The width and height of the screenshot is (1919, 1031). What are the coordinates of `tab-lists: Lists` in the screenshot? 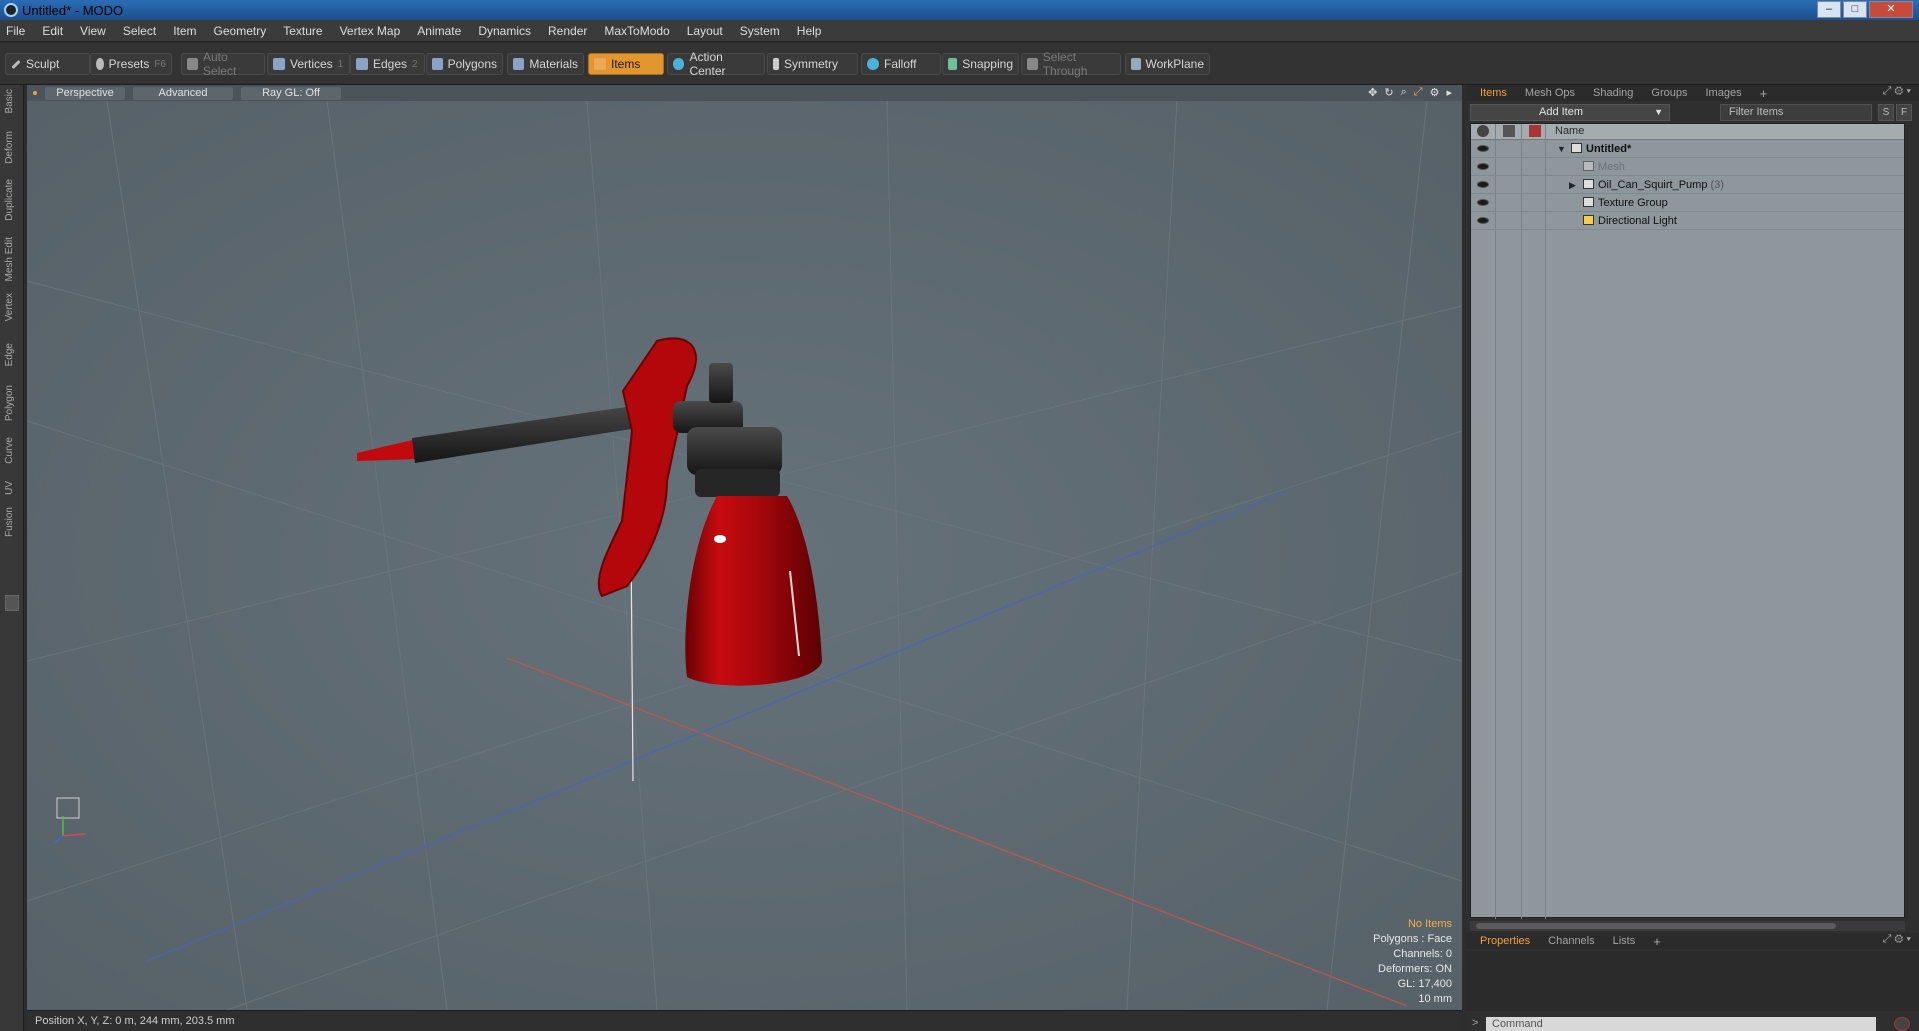 It's located at (1624, 941).